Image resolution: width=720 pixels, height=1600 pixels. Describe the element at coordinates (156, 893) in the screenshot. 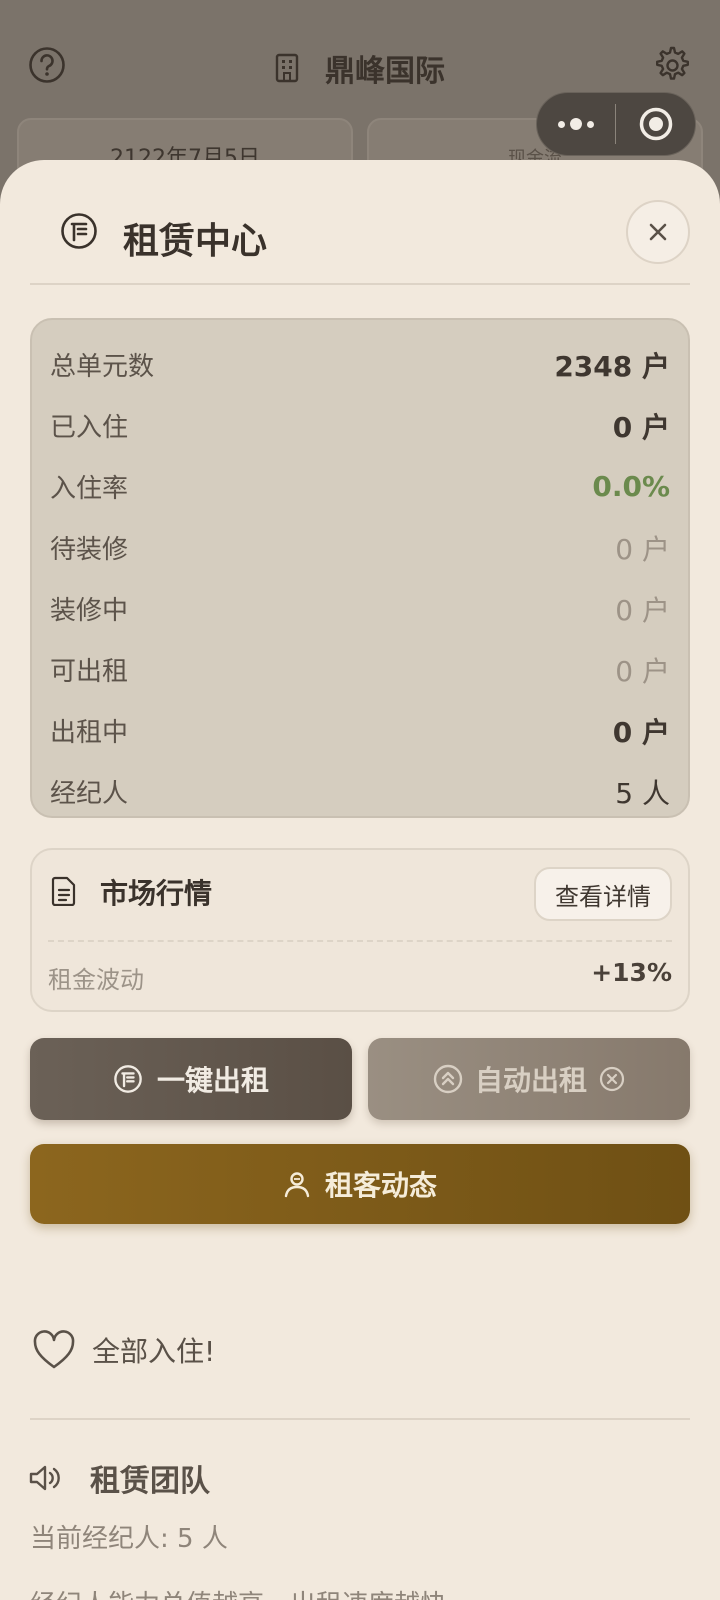

I see `market-title: 市场行情` at that location.